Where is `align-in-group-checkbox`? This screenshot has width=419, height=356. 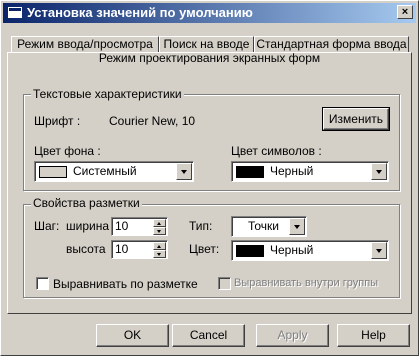
align-in-group-checkbox is located at coordinates (224, 283).